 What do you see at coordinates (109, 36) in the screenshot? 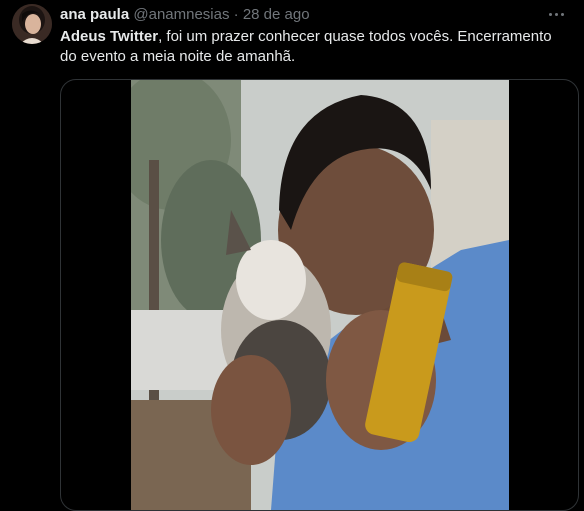
I see `tweet-text-bold: Adeus Twitter` at bounding box center [109, 36].